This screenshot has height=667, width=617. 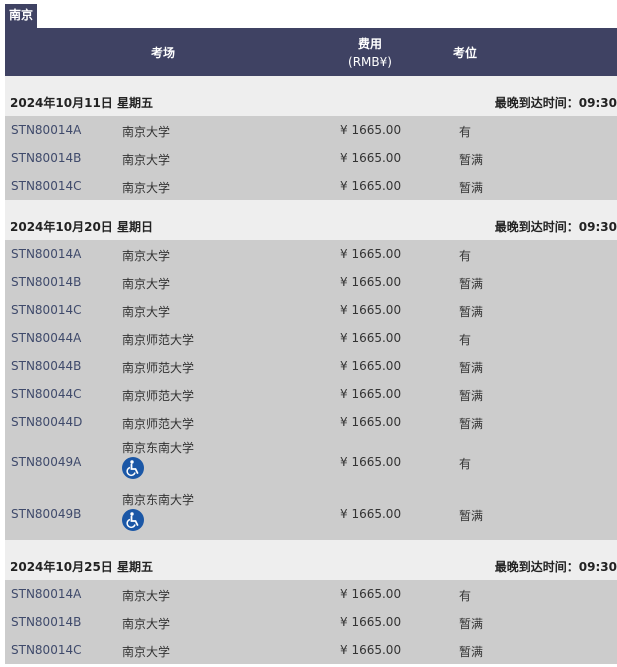 What do you see at coordinates (369, 44) in the screenshot?
I see `header-fee-label: 费用` at bounding box center [369, 44].